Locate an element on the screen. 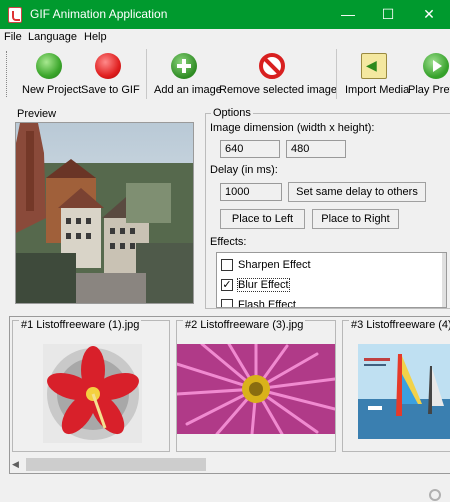 The image size is (450, 502). save-to-gif-button: Save to GIF is located at coordinates (110, 75).